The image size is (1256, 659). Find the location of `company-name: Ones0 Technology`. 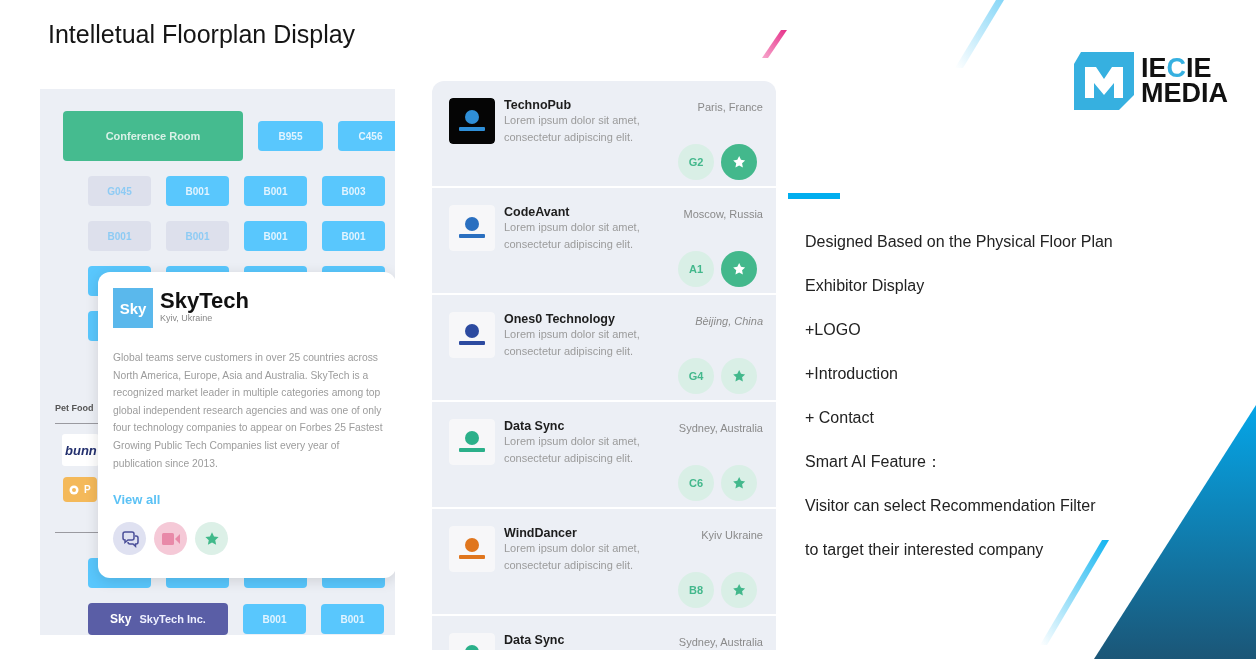

company-name: Ones0 Technology is located at coordinates (560, 319).